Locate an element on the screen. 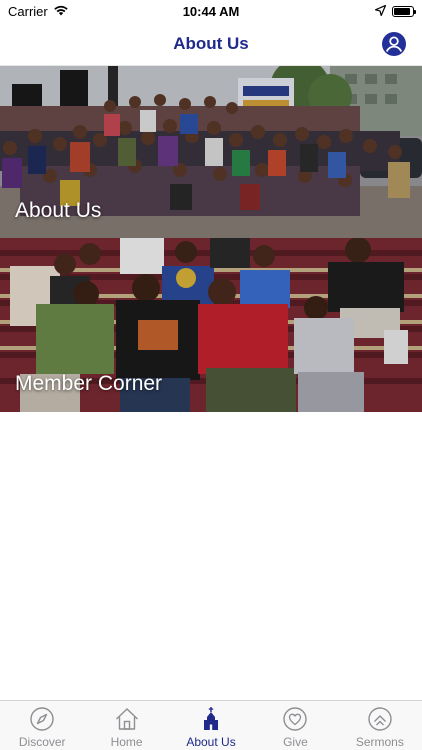 This screenshot has height=750, width=422. tab-give: Give is located at coordinates (295, 725).